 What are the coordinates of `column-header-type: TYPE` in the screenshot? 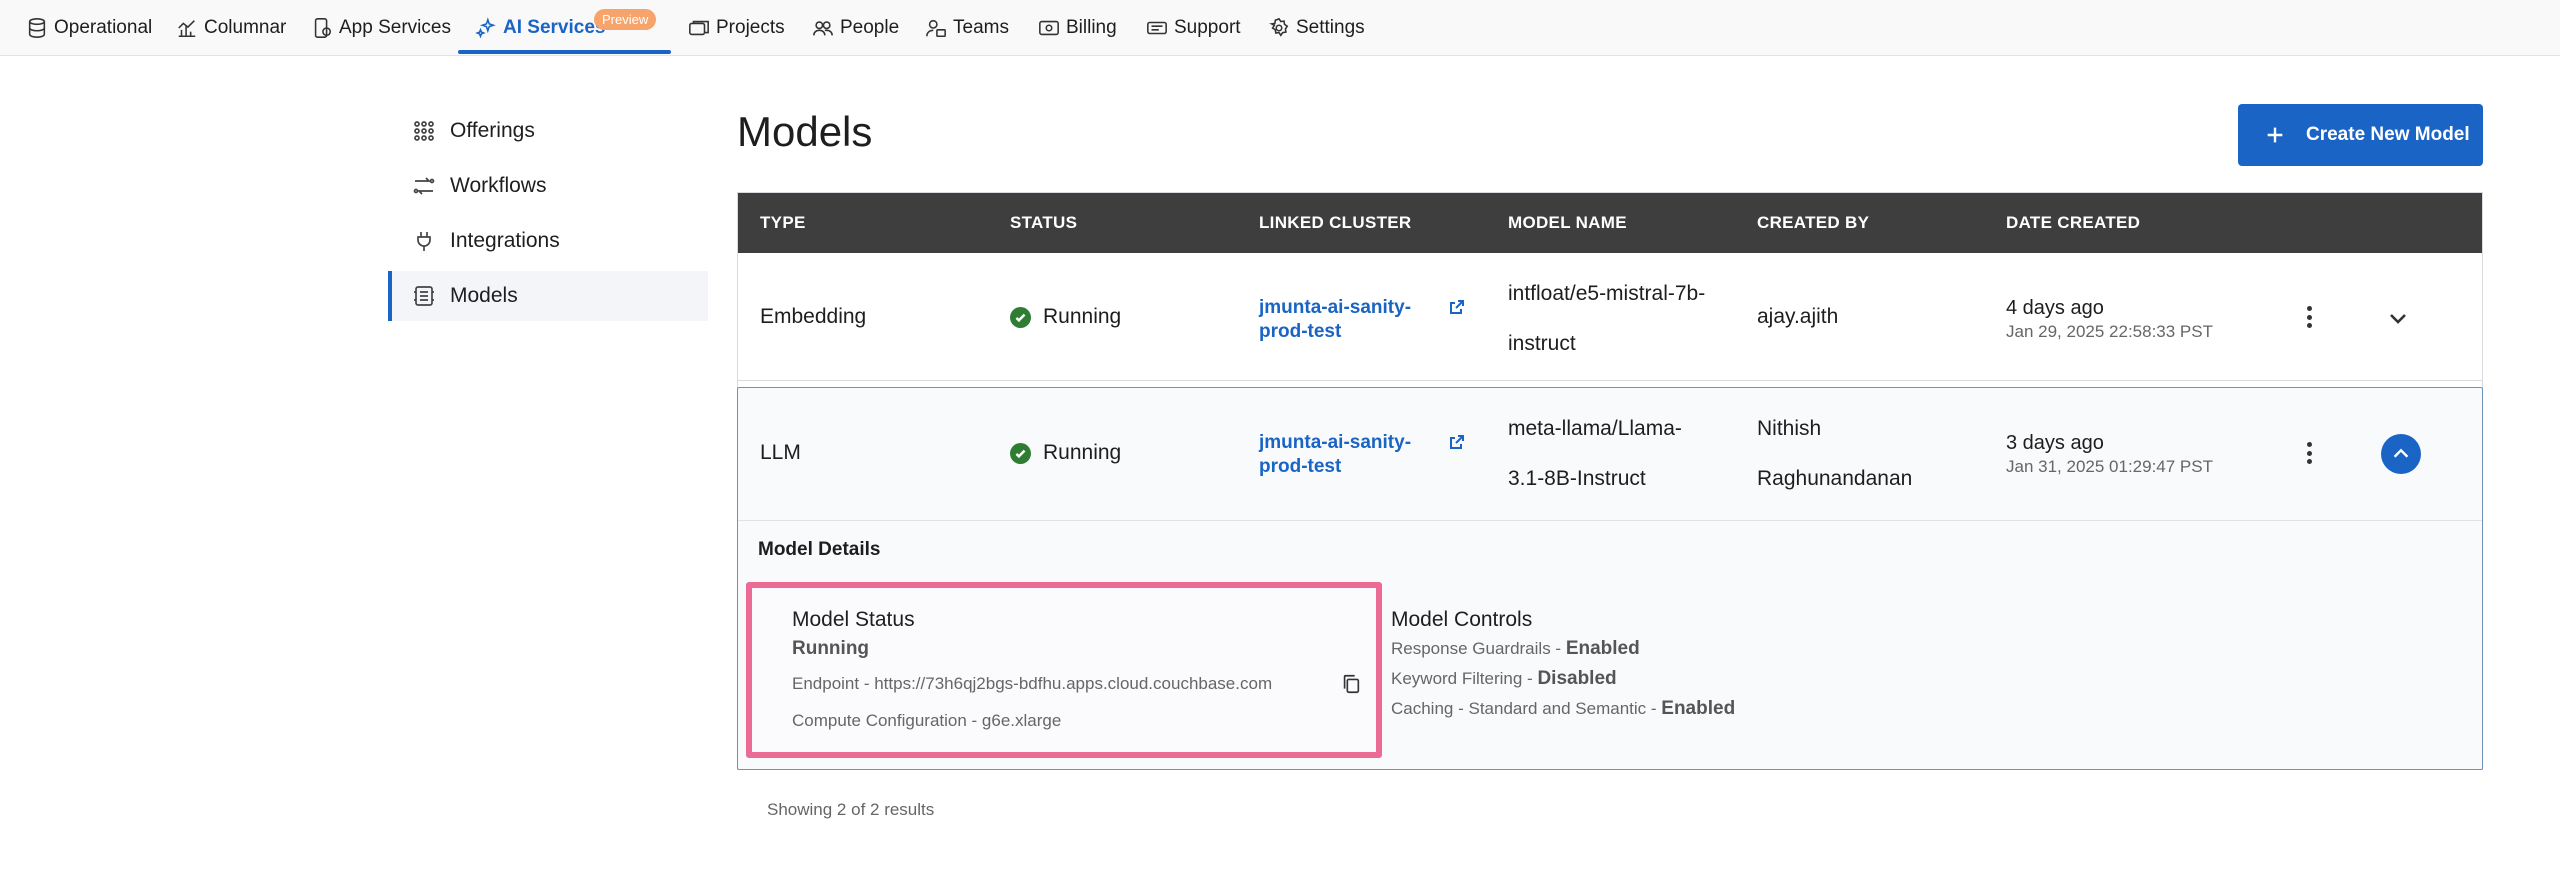 It's located at (783, 222).